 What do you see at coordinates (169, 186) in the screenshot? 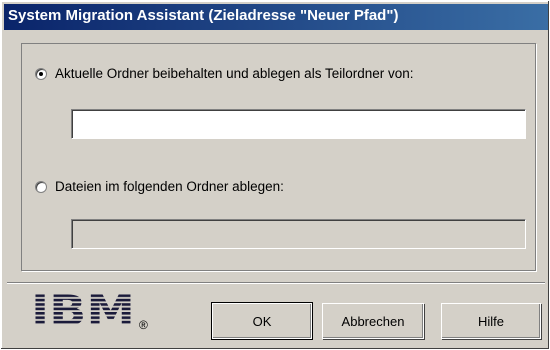
I see `radio-single-folder-label: Dateien im folgenden Ordner ablegen:` at bounding box center [169, 186].